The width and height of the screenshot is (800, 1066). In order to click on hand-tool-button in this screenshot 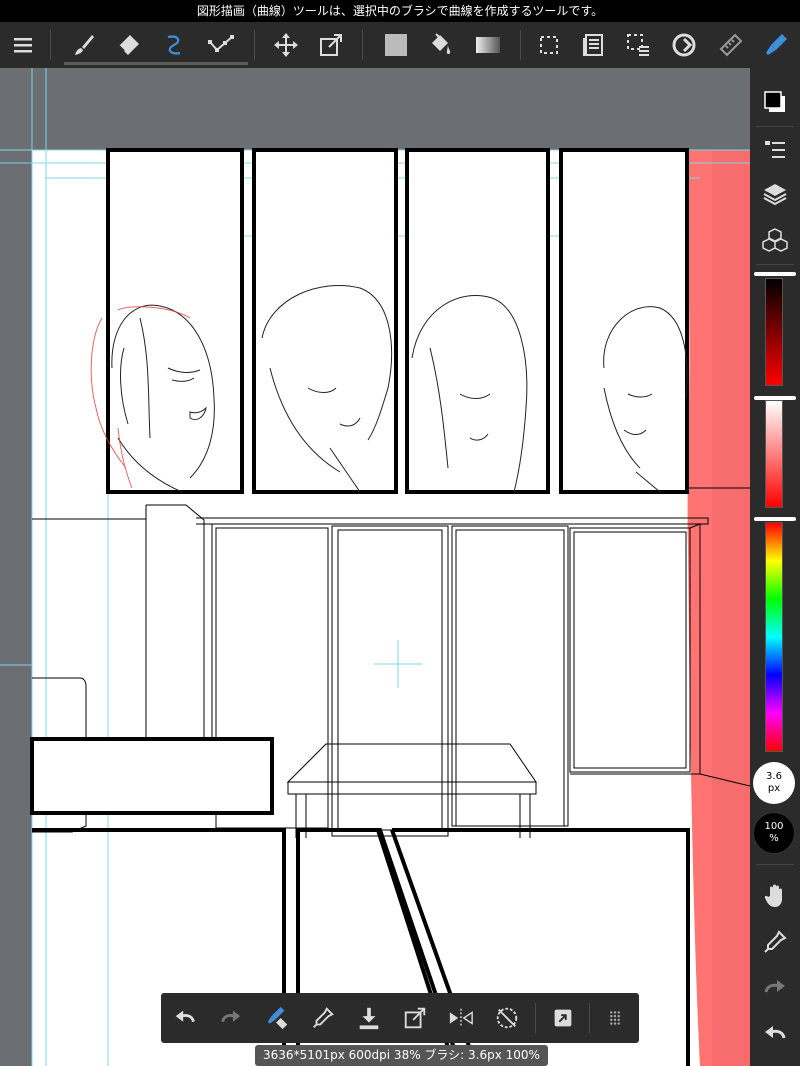, I will do `click(775, 896)`.